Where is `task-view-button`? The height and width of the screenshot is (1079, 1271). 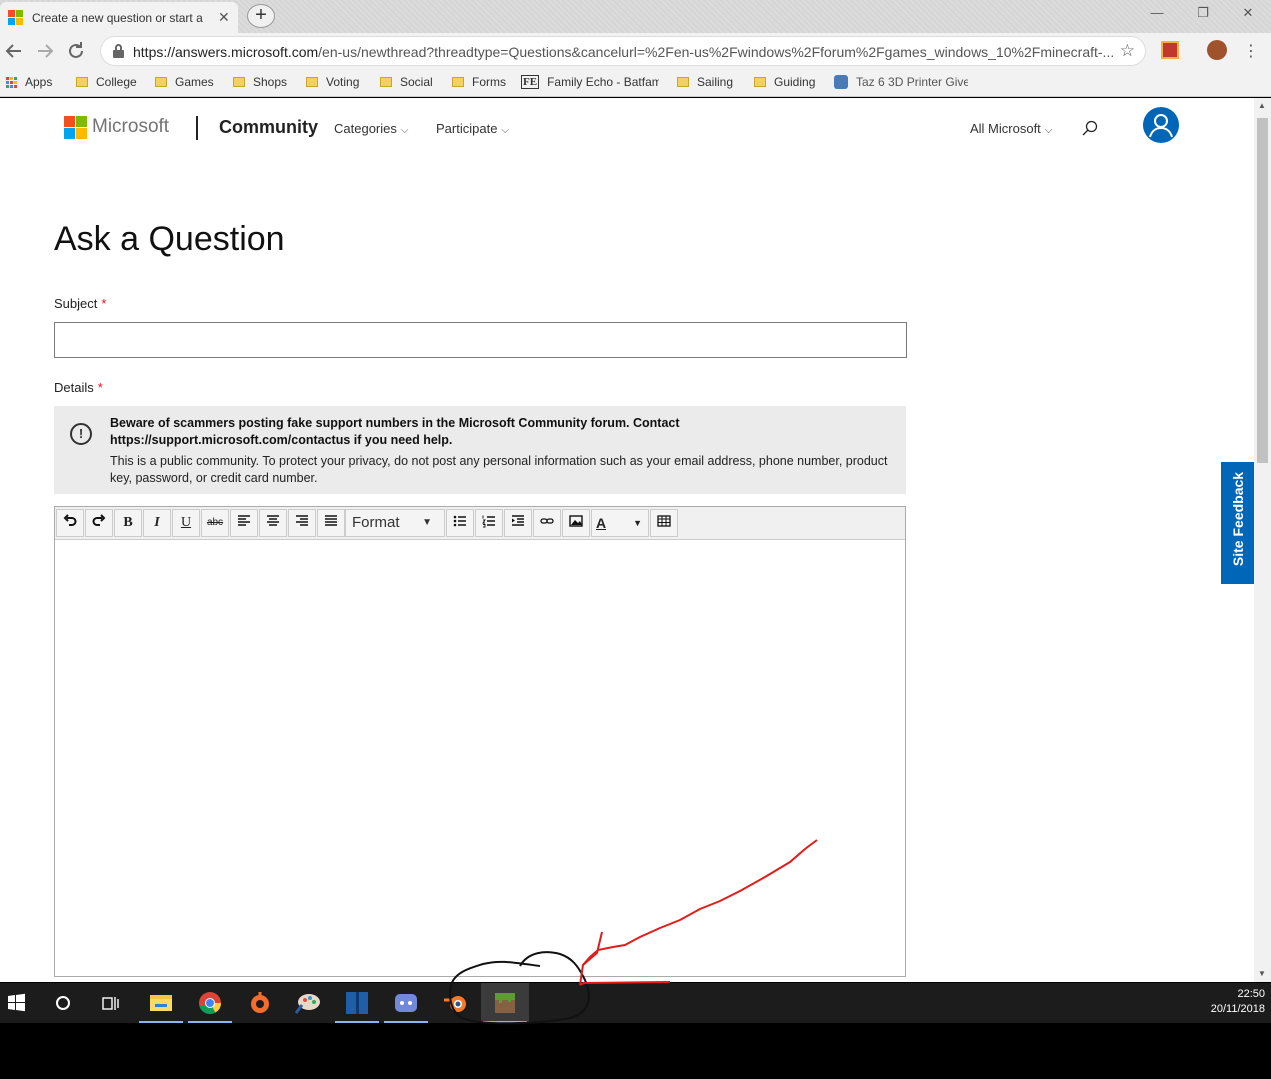
task-view-button is located at coordinates (110, 1003).